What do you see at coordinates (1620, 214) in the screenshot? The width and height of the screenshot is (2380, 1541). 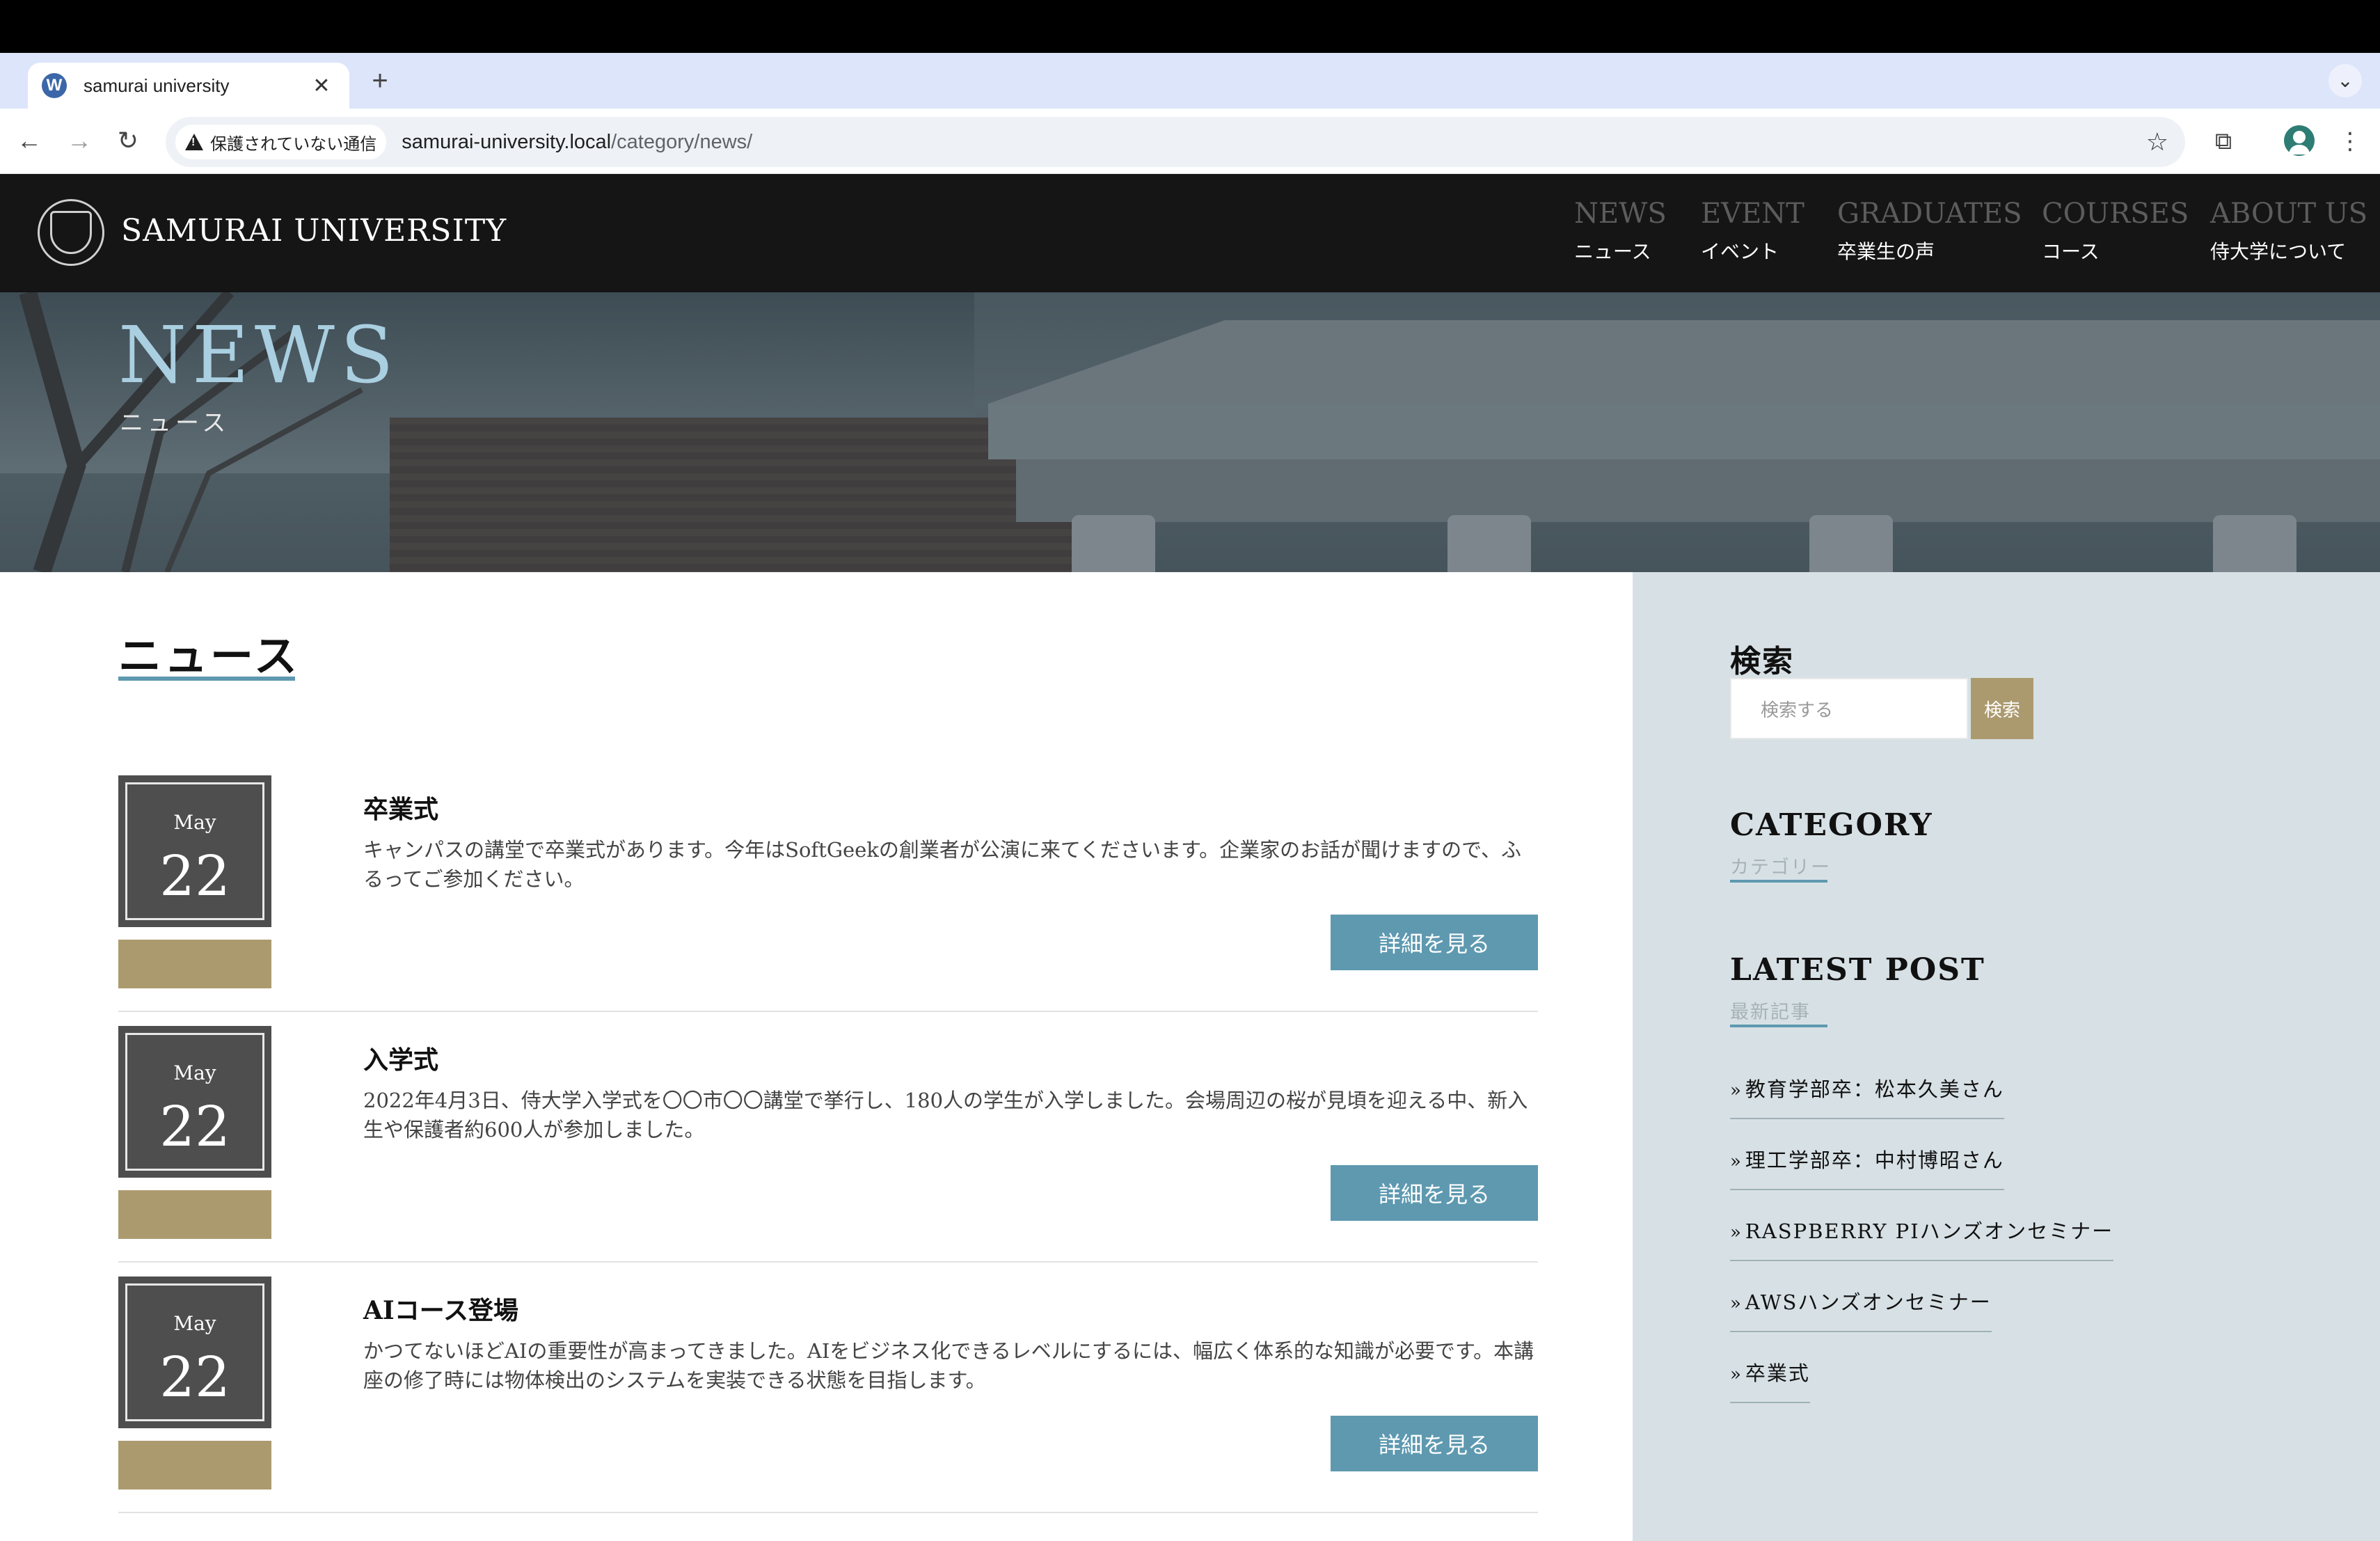 I see `nav-news-en: NEWS` at bounding box center [1620, 214].